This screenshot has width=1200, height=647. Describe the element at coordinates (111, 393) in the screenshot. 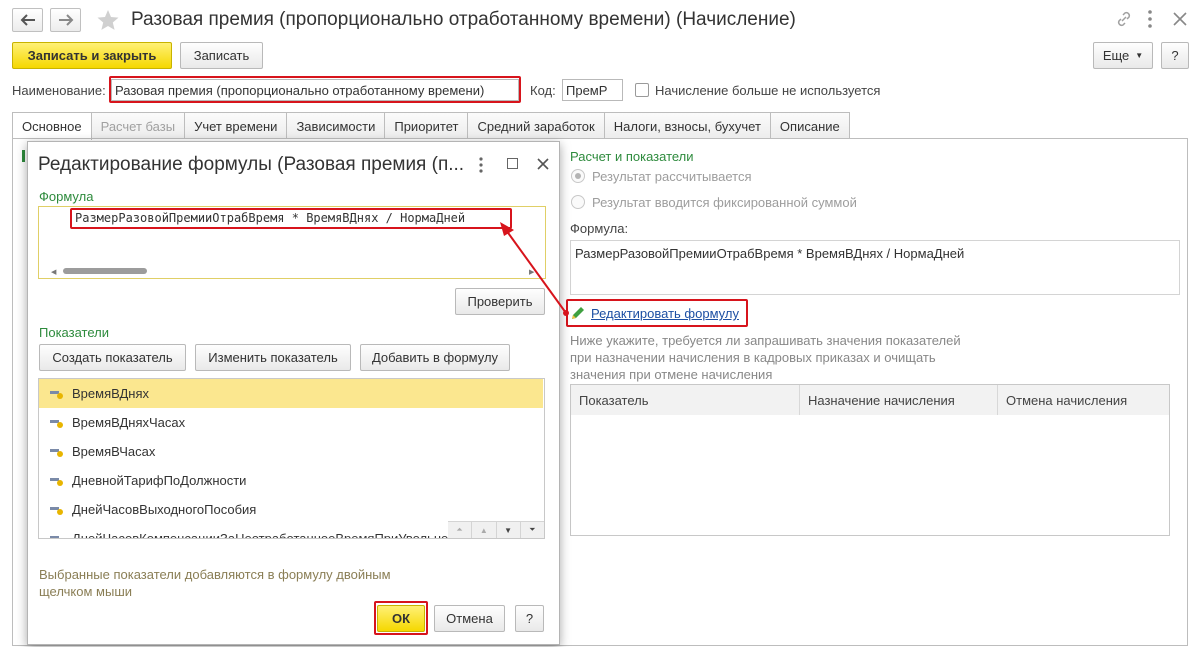

I see `indicator-name: ВремяВДнях` at that location.